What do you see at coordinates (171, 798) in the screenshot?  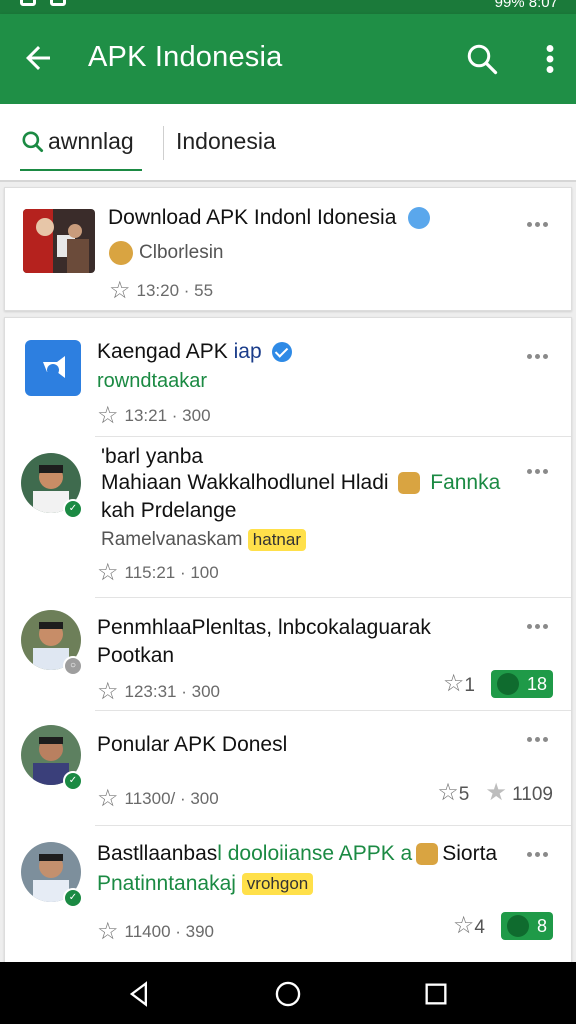 I see `meta-text: 11300/ · 300` at bounding box center [171, 798].